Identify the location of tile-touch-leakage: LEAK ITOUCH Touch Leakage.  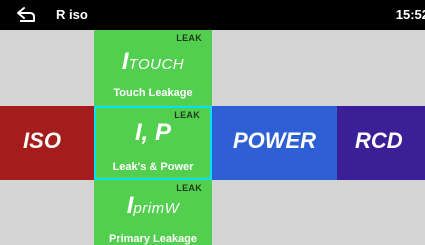
(153, 68).